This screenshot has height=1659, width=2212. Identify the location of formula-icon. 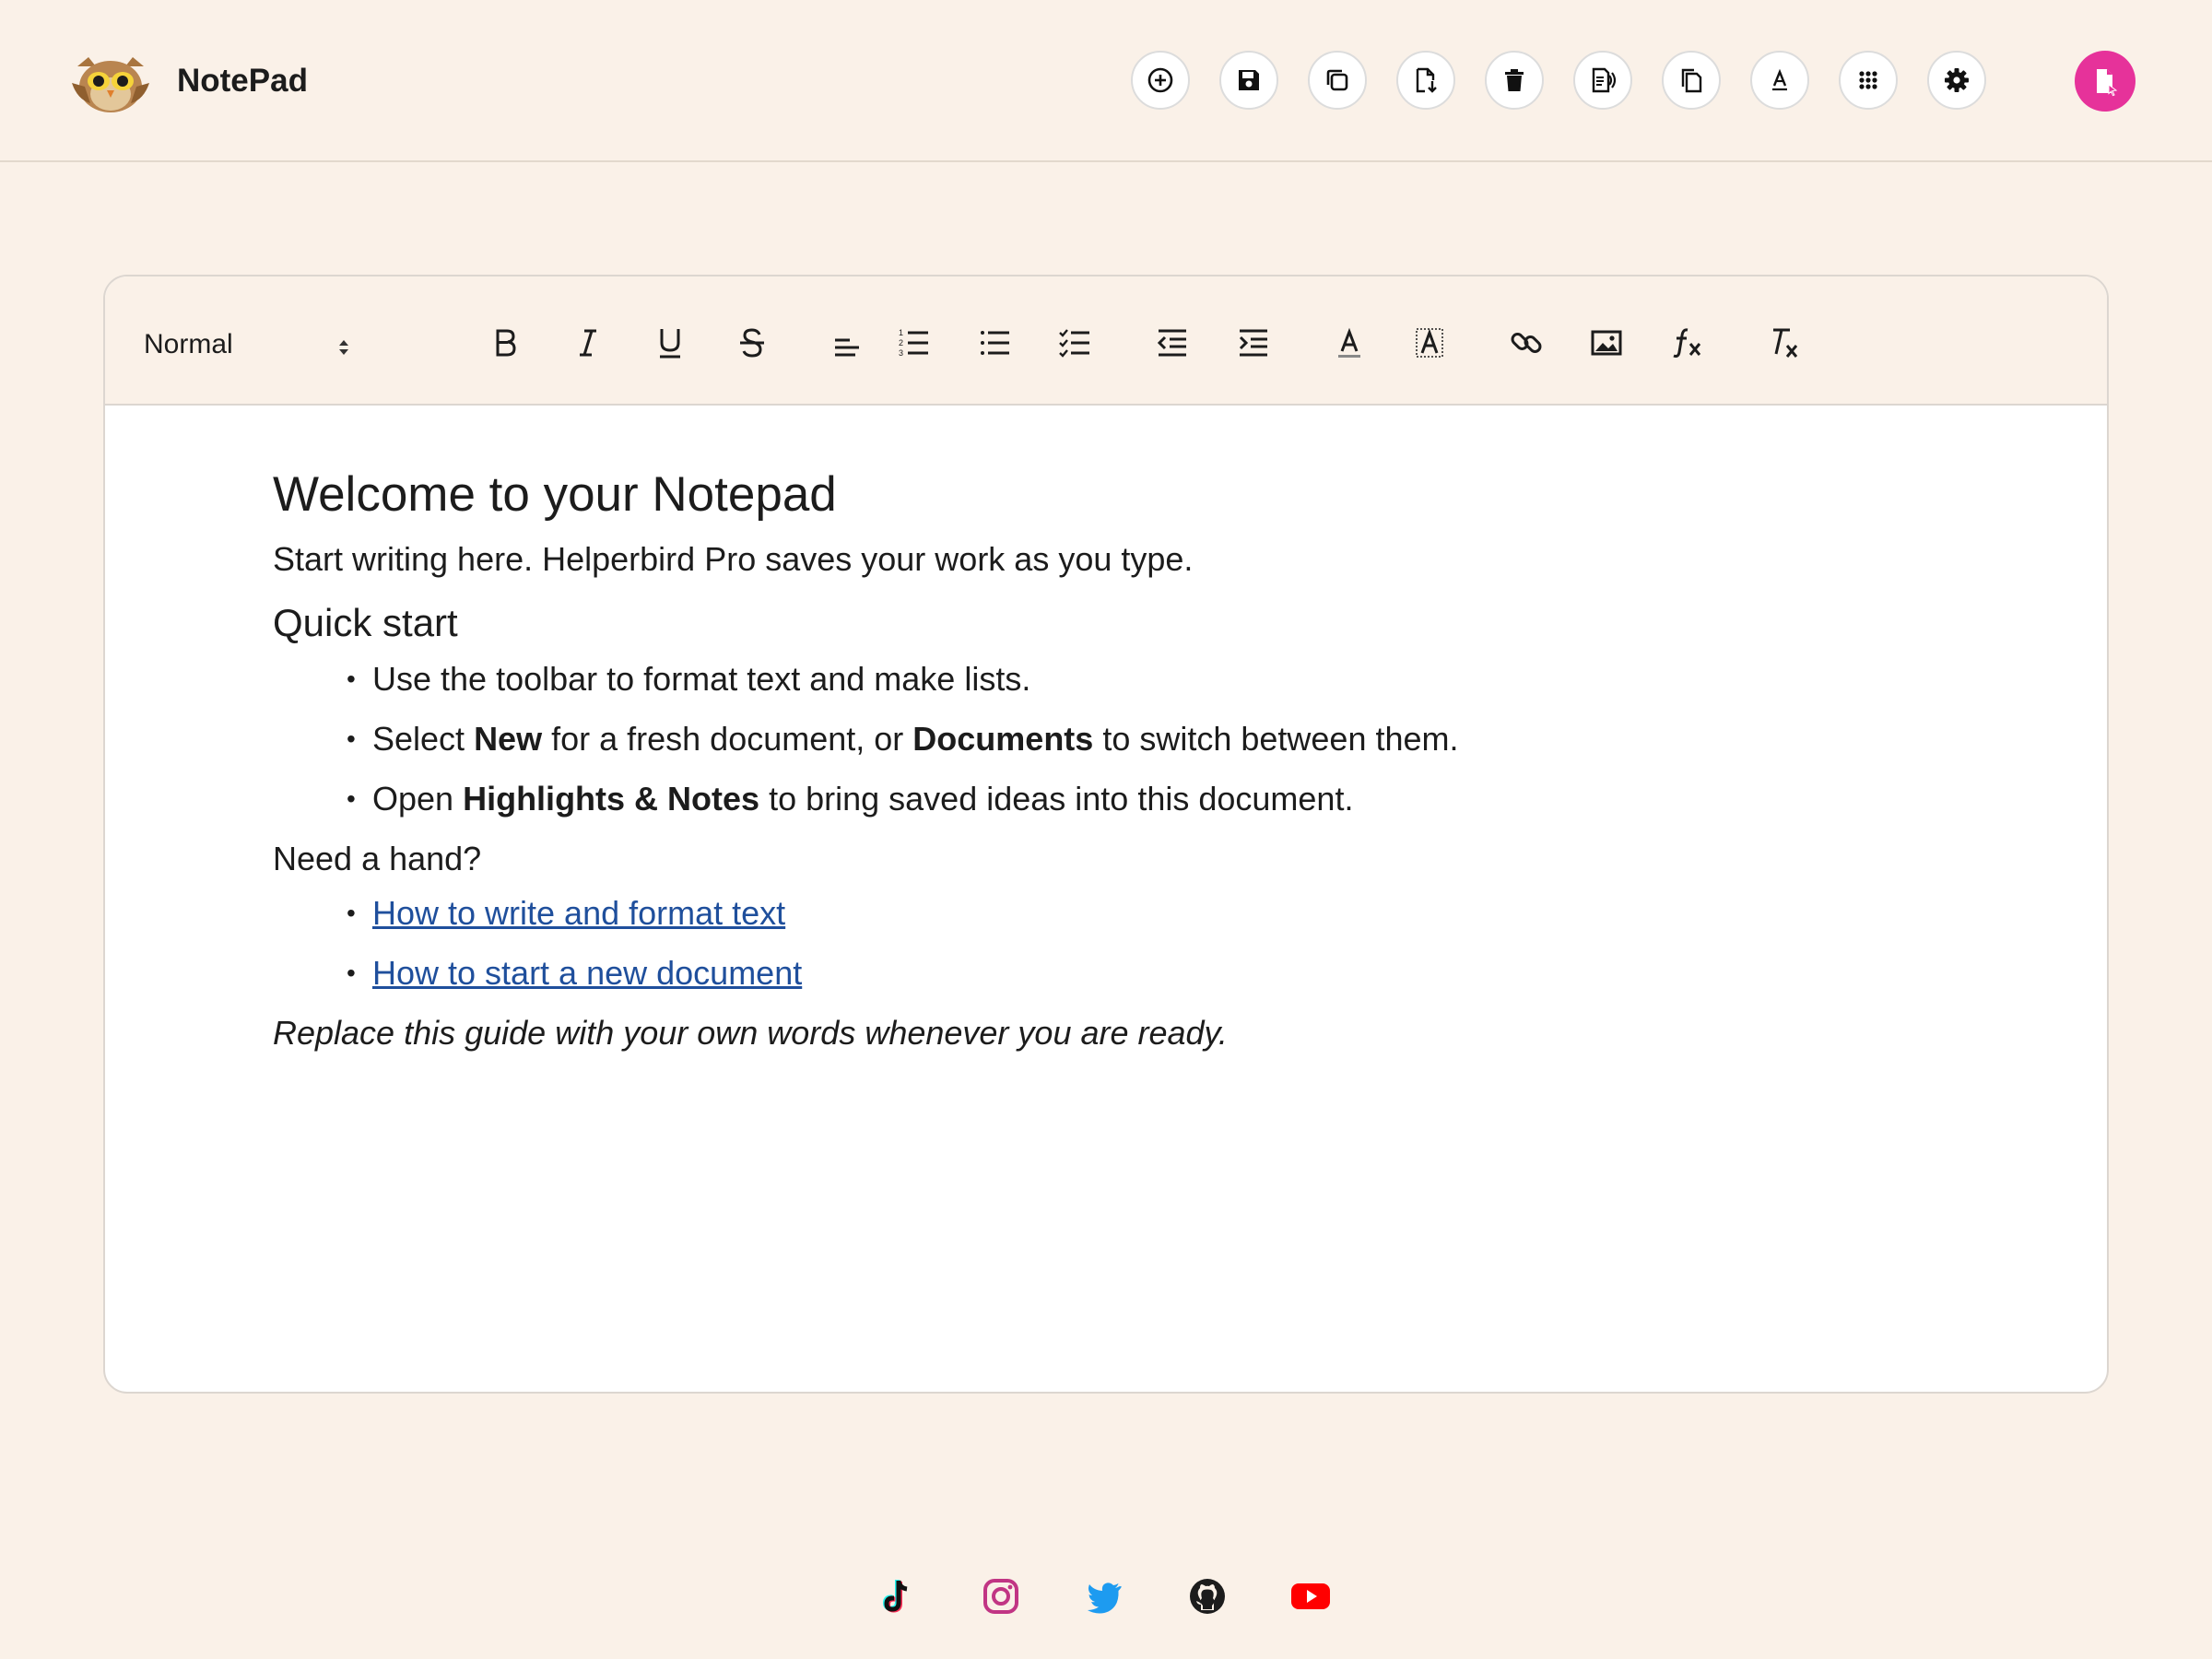
(1687, 343).